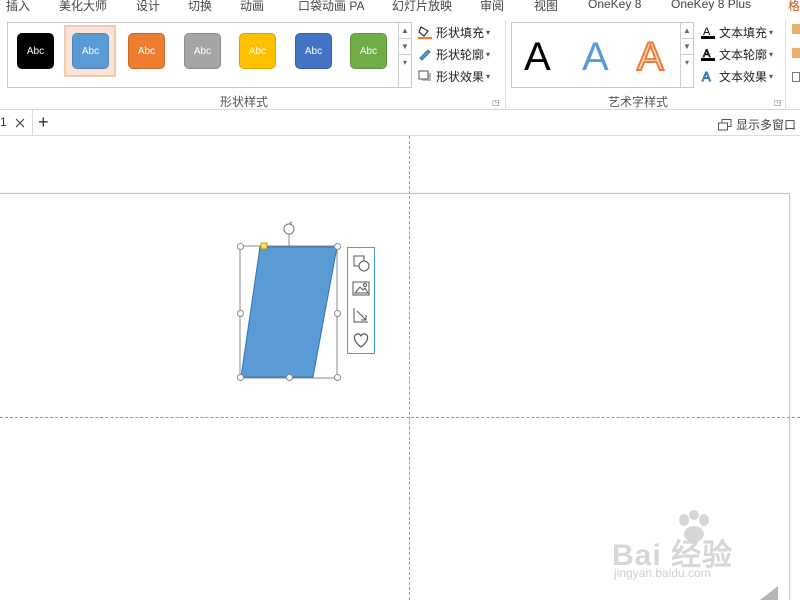  I want to click on text-outline-label: 文本轮廓, so click(743, 54).